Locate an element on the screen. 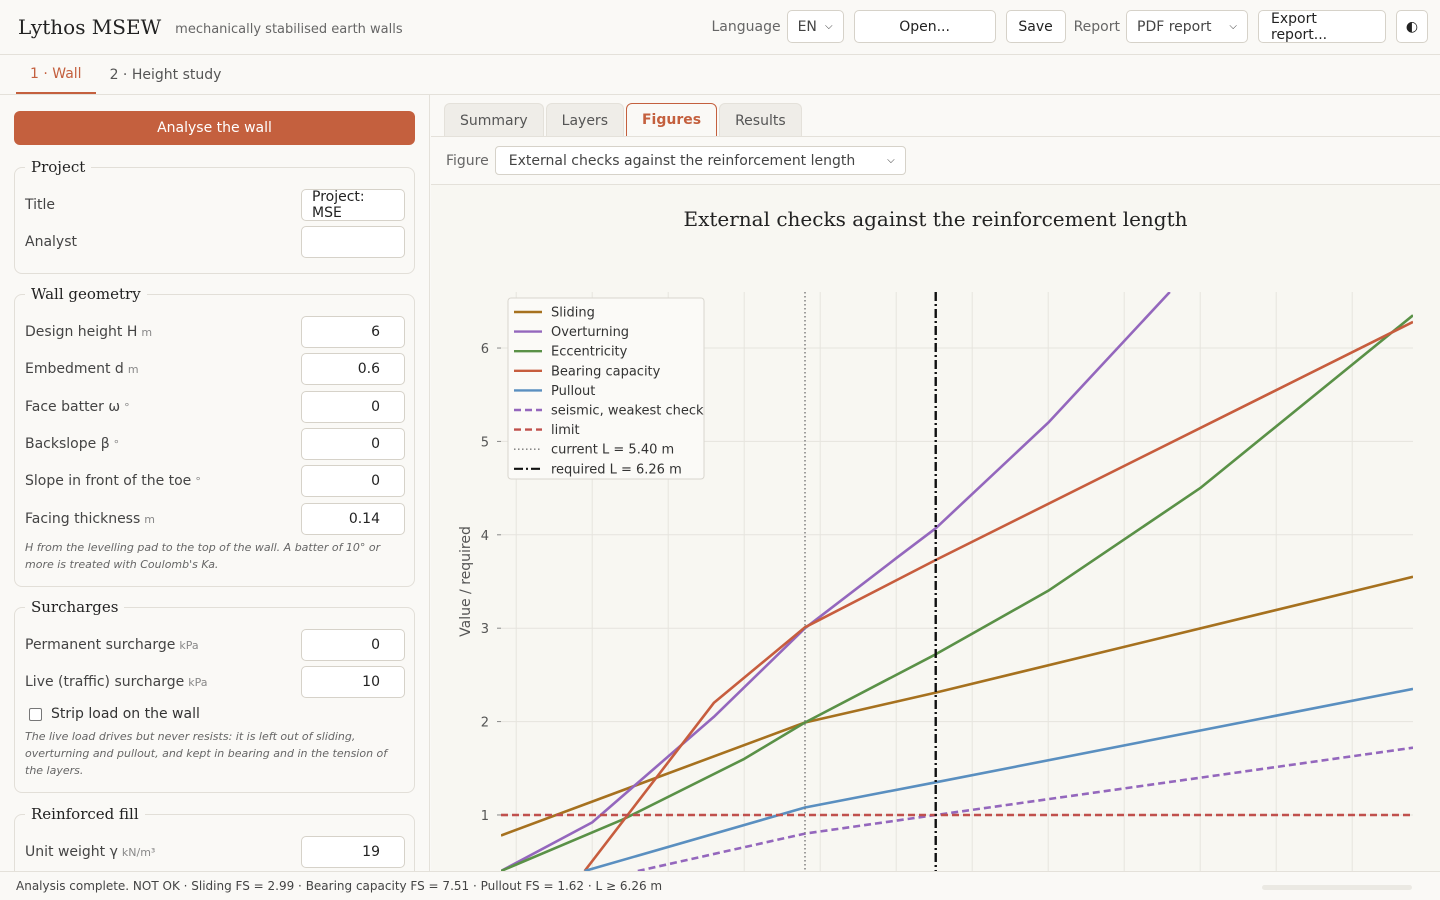 The image size is (1440, 900). design-height-input: 6 is located at coordinates (353, 332).